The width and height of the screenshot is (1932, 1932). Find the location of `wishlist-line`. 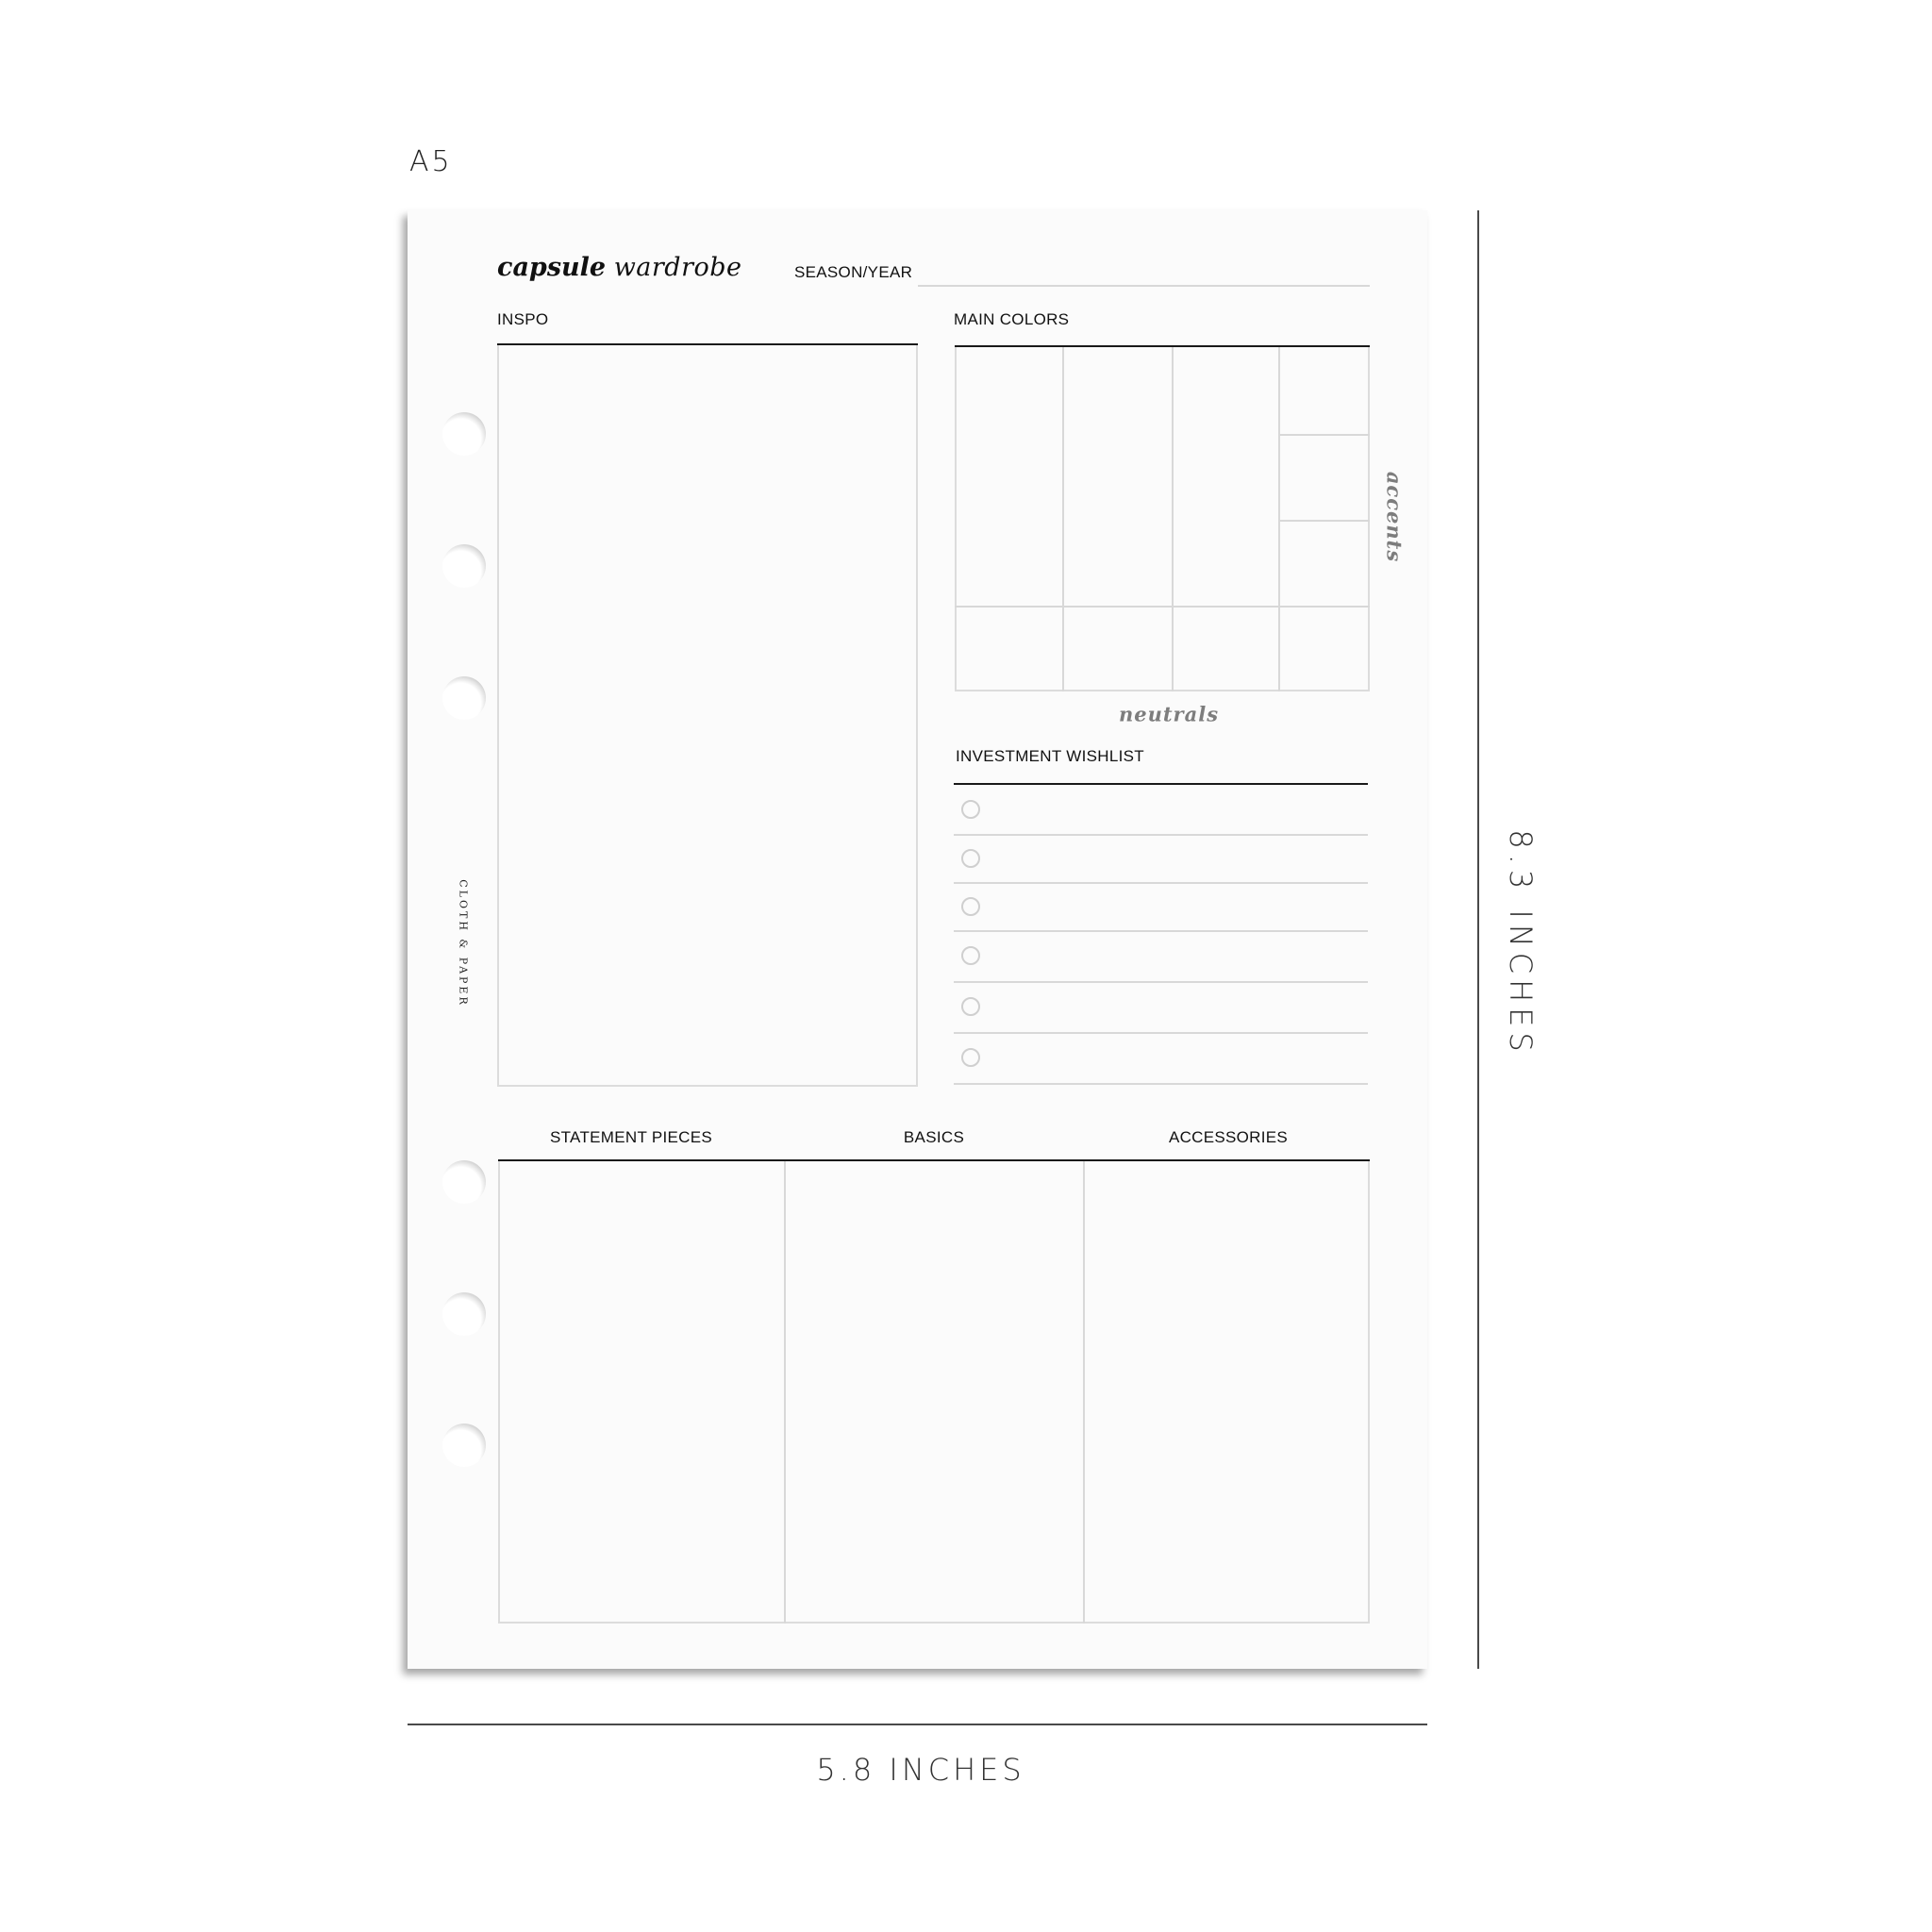

wishlist-line is located at coordinates (1161, 1084).